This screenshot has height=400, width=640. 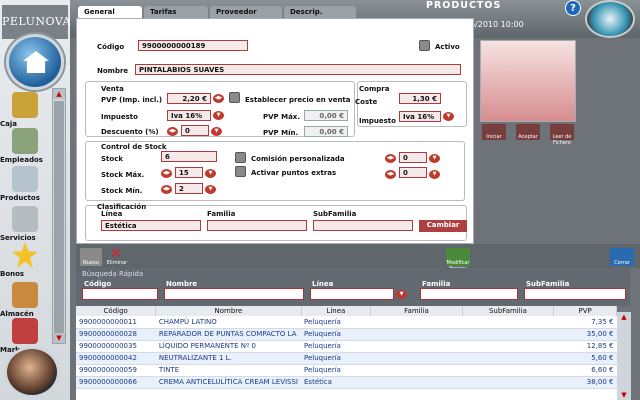 What do you see at coordinates (508, 311) in the screenshot?
I see `col-subfamilia: SubFamilia` at bounding box center [508, 311].